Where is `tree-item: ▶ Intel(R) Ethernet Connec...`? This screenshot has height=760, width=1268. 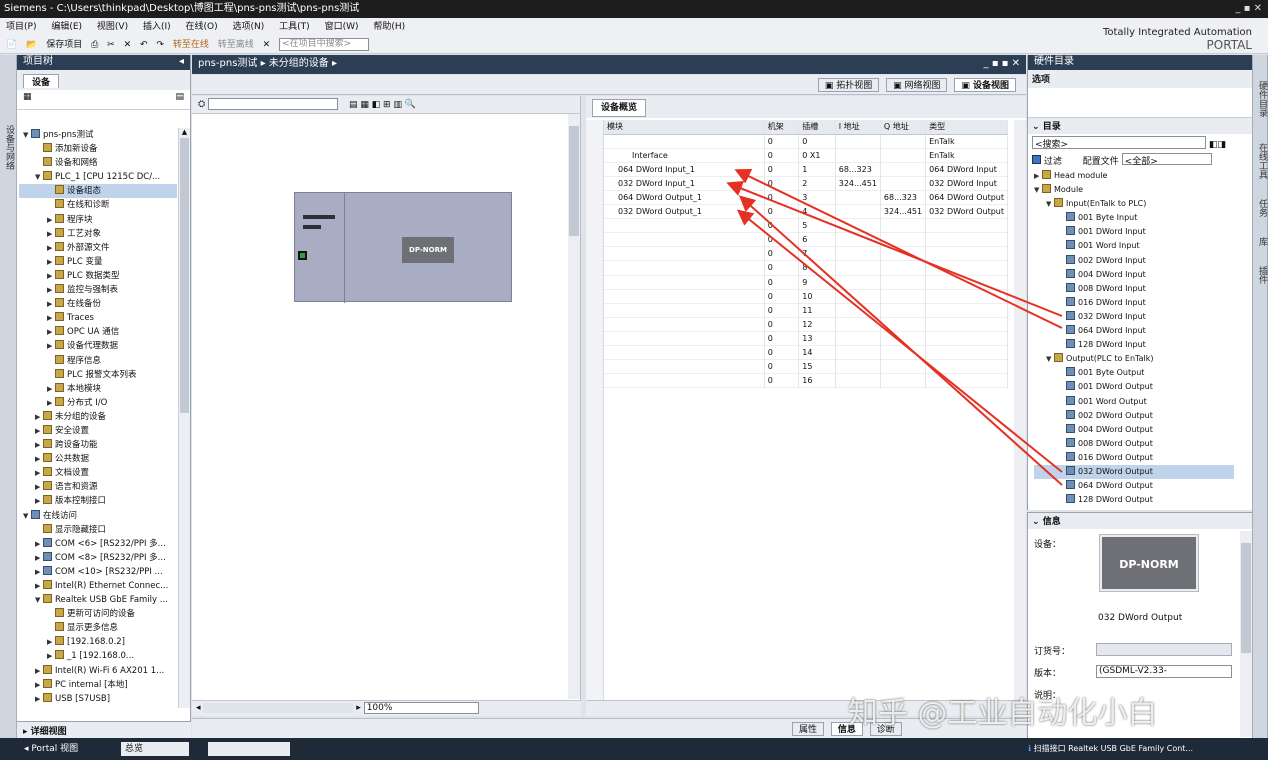
tree-item: ▶ Intel(R) Ethernet Connec... is located at coordinates (98, 586).